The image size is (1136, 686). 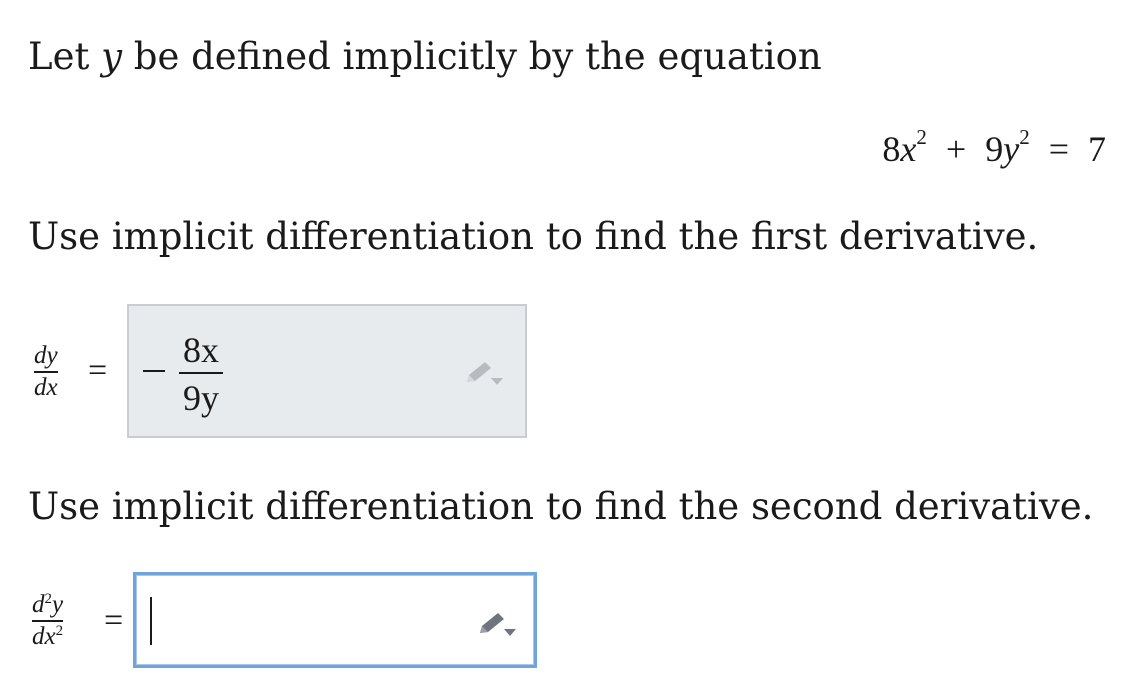 I want to click on dy-dx-label: dy dx, so click(x=46, y=371).